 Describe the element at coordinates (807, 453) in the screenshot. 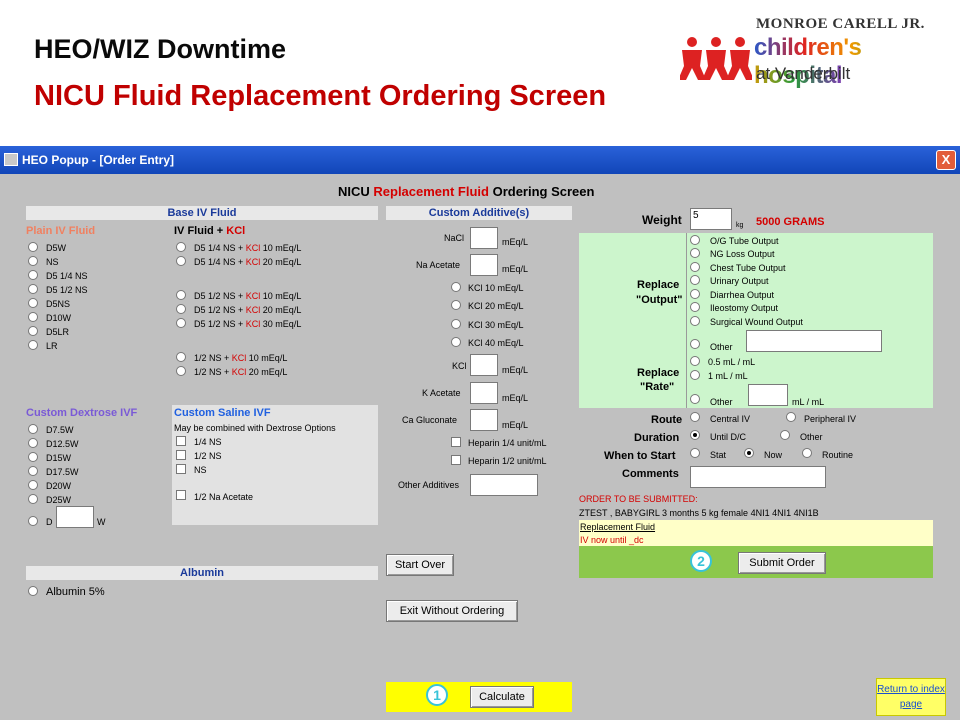

I see `start-routine-radio` at that location.